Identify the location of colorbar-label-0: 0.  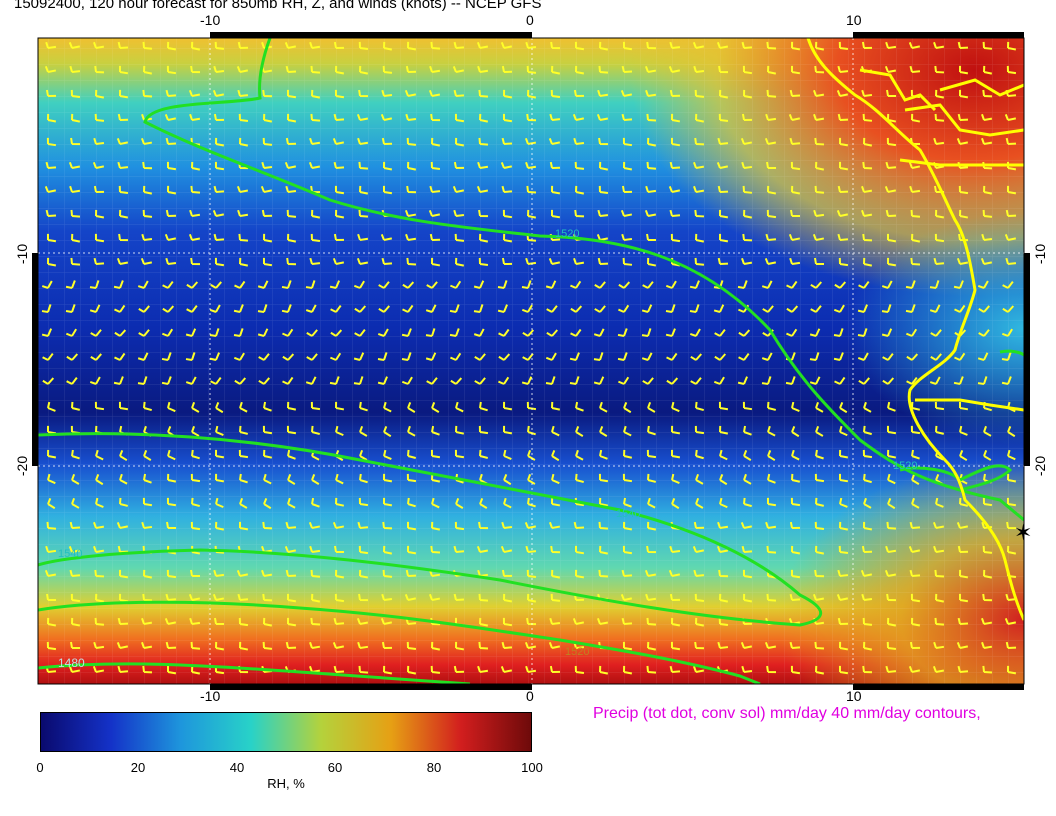
(40, 767).